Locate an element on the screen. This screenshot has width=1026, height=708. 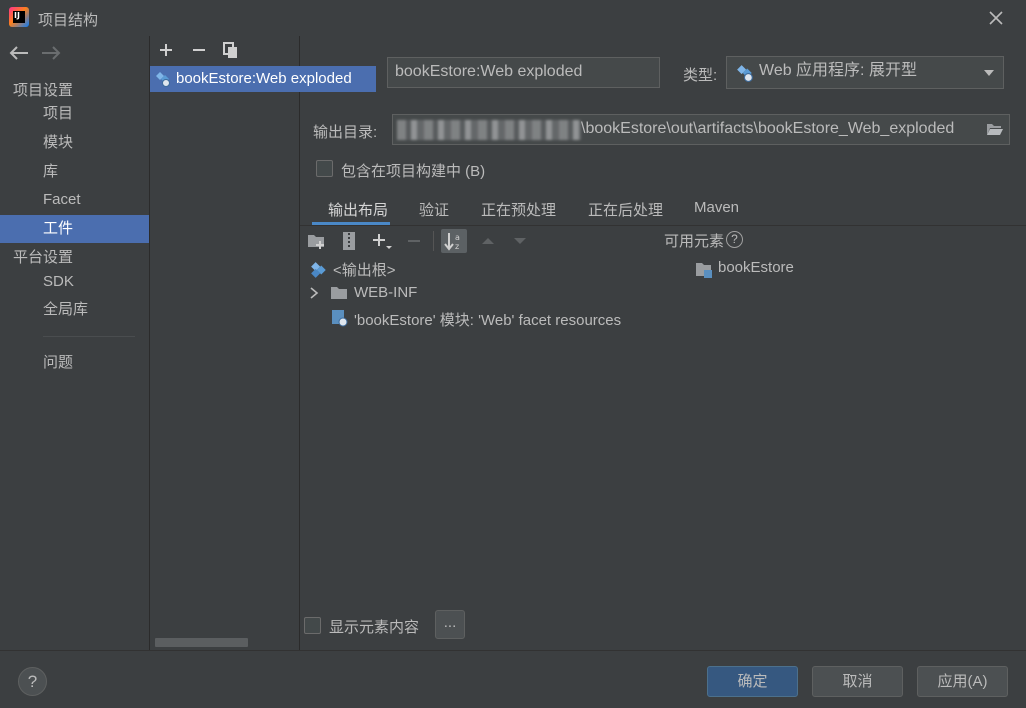
copy-icon is located at coordinates (231, 50).